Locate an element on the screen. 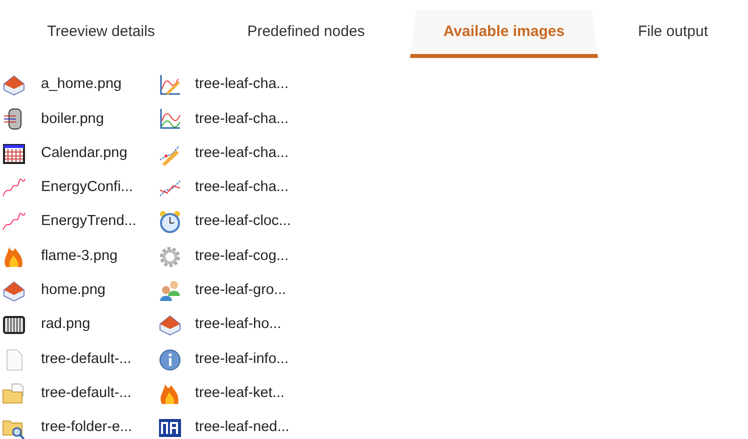  file-name: home.png is located at coordinates (73, 291).